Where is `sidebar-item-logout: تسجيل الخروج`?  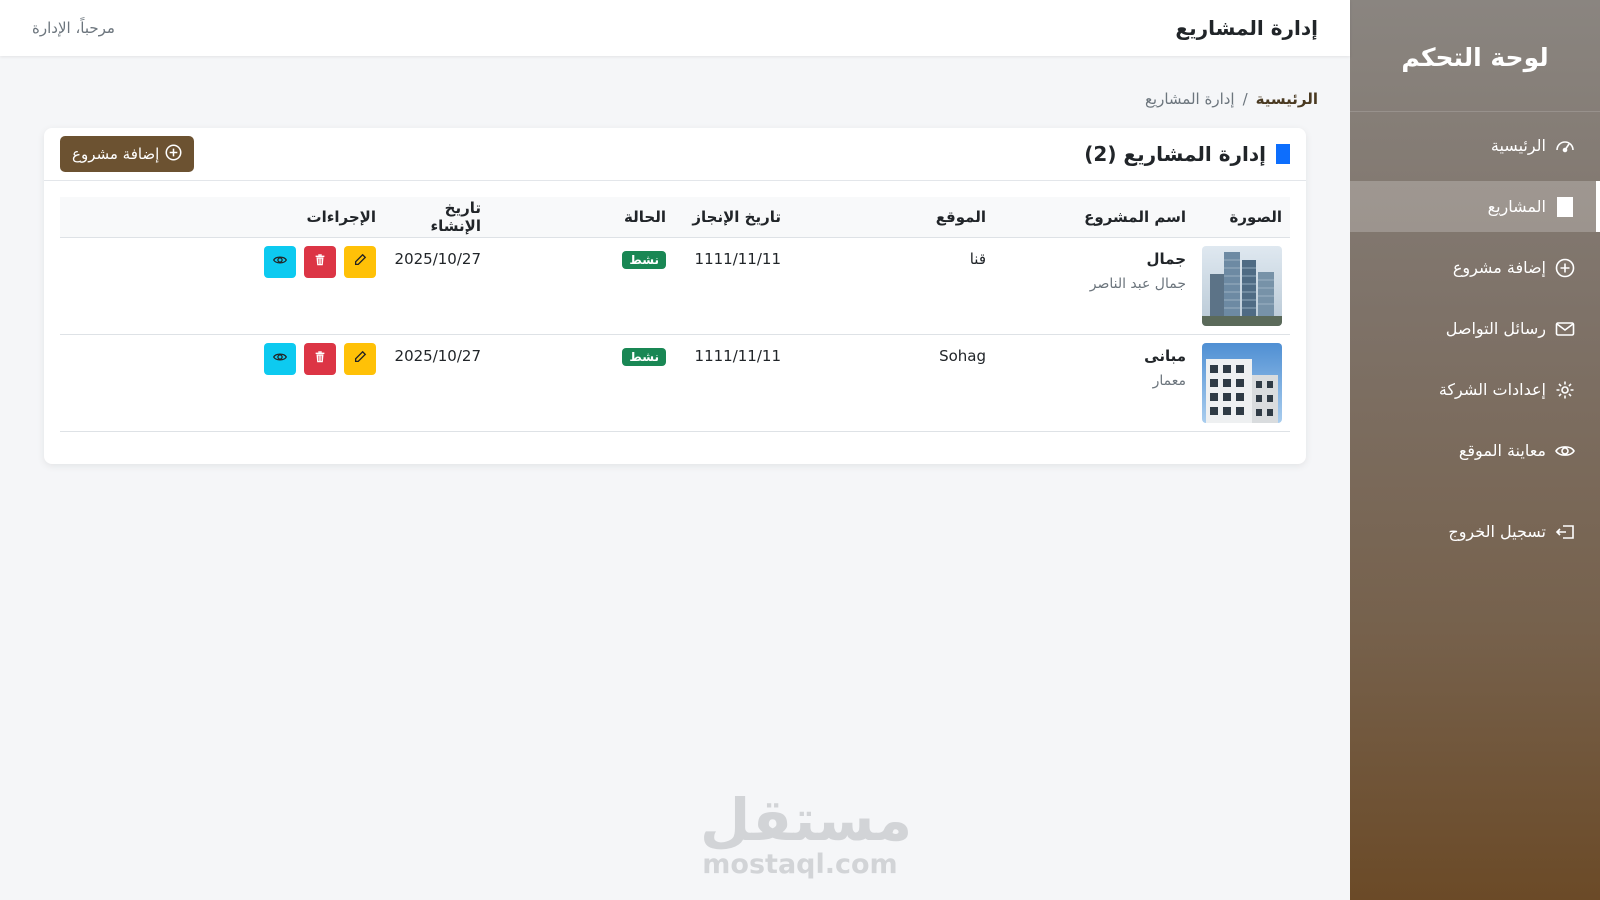
sidebar-item-logout: تسجيل الخروج is located at coordinates (1475, 531).